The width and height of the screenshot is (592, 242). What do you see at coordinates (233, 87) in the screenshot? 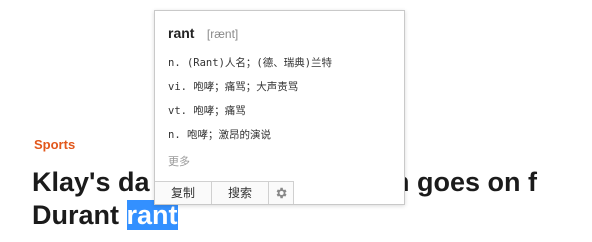
I see `definition-item: vi. 咆哮；痛骂；大声责骂` at bounding box center [233, 87].